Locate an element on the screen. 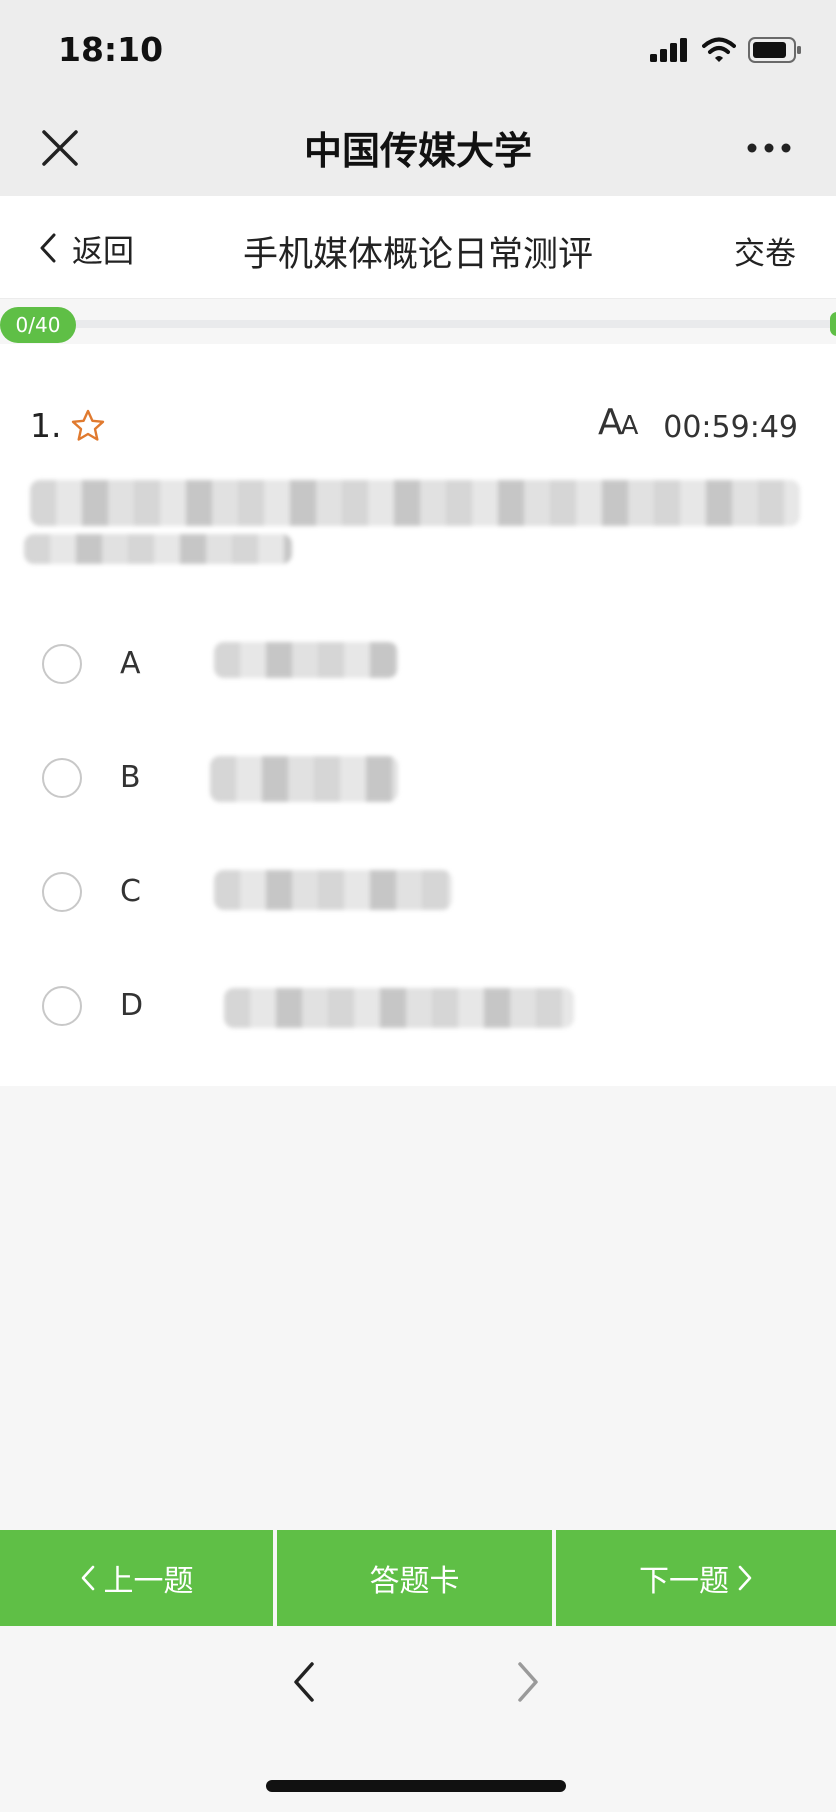 This screenshot has width=836, height=1812. previous-question-label: 上一题 is located at coordinates (148, 1581).